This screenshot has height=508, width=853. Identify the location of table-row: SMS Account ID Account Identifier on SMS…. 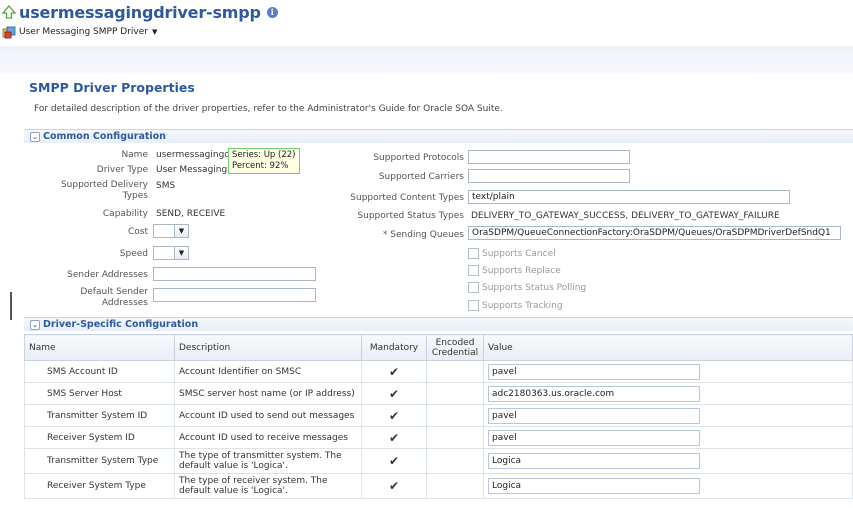
(438, 371).